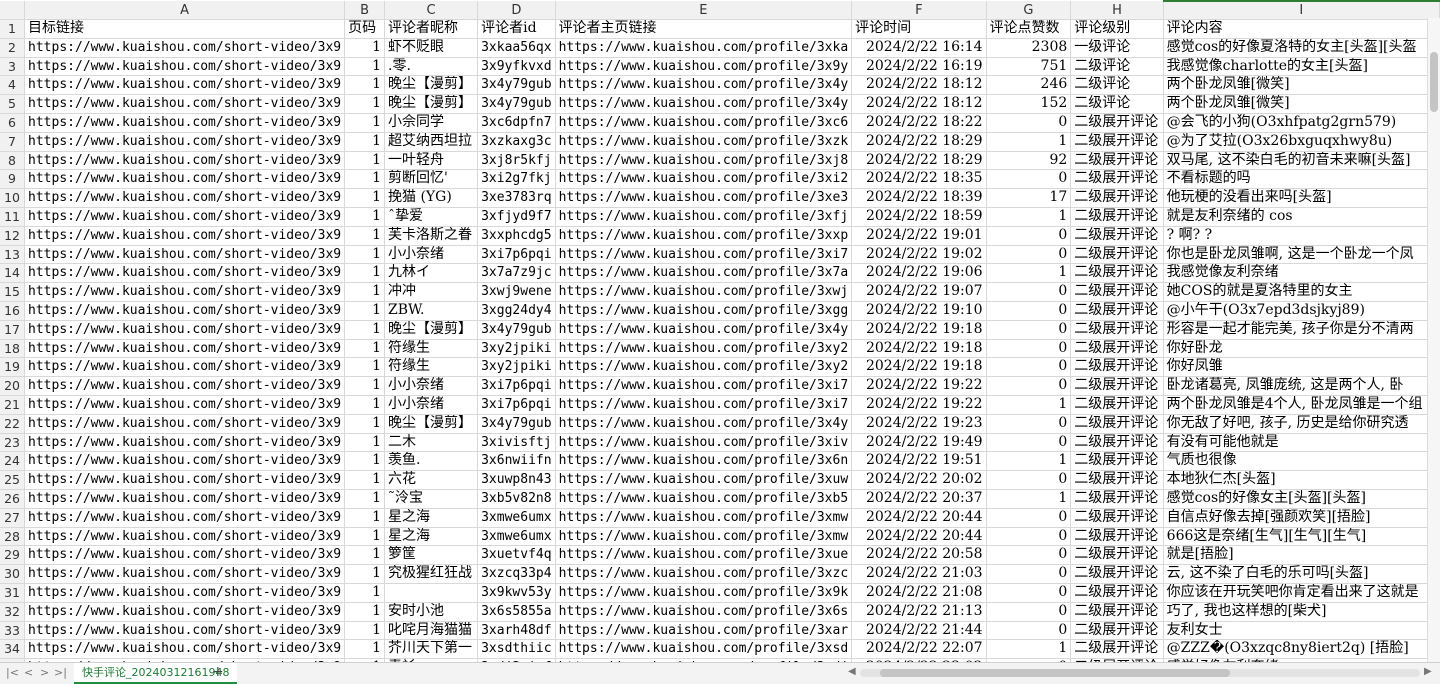 The image size is (1440, 684). What do you see at coordinates (516, 67) in the screenshot?
I see `table-cell: 3x9yfkvxd` at bounding box center [516, 67].